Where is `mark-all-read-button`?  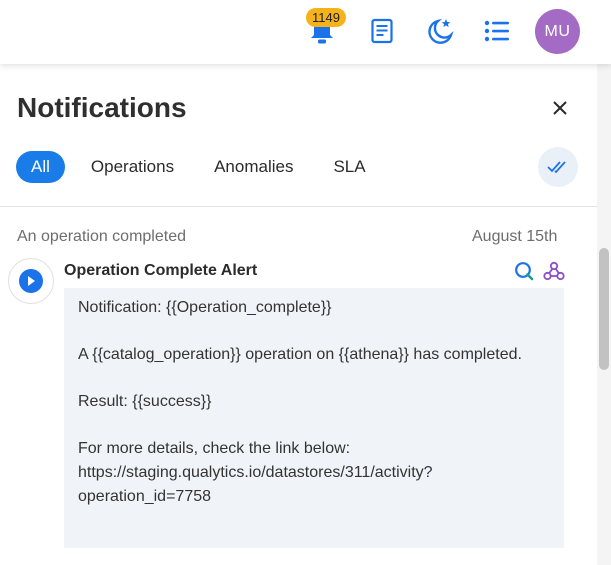
mark-all-read-button is located at coordinates (558, 167).